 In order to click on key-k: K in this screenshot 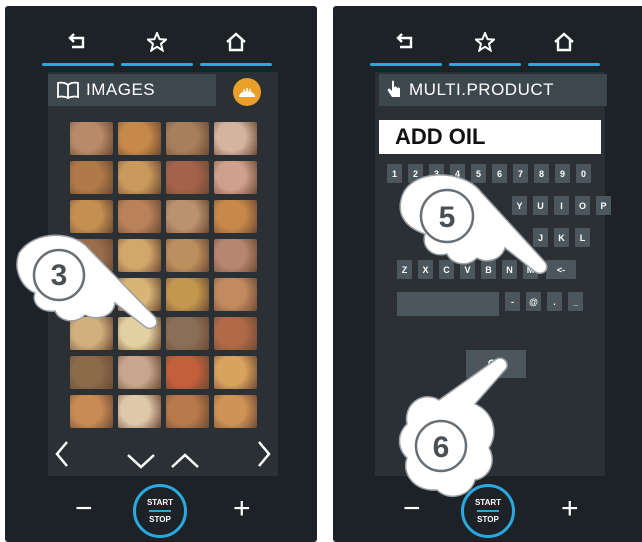, I will do `click(561, 237)`.